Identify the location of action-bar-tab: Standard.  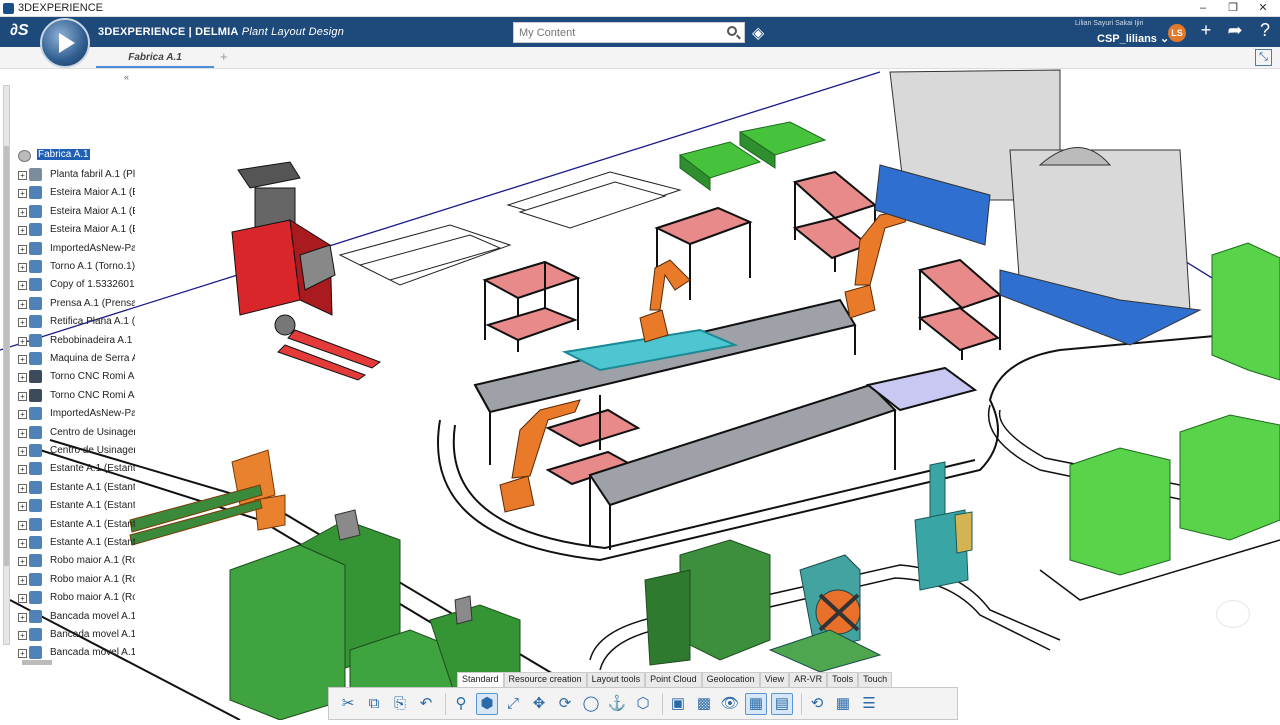
(480, 679).